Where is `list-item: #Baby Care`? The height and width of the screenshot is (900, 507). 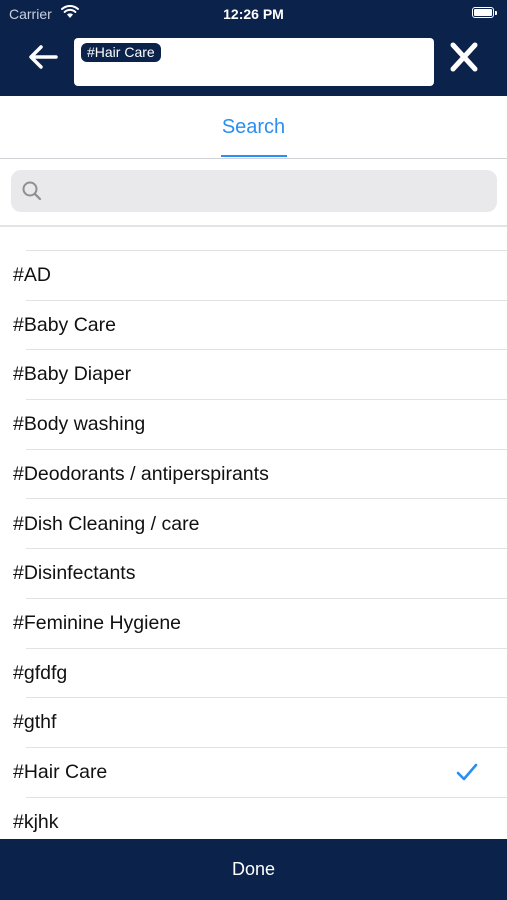
list-item: #Baby Care is located at coordinates (253, 326).